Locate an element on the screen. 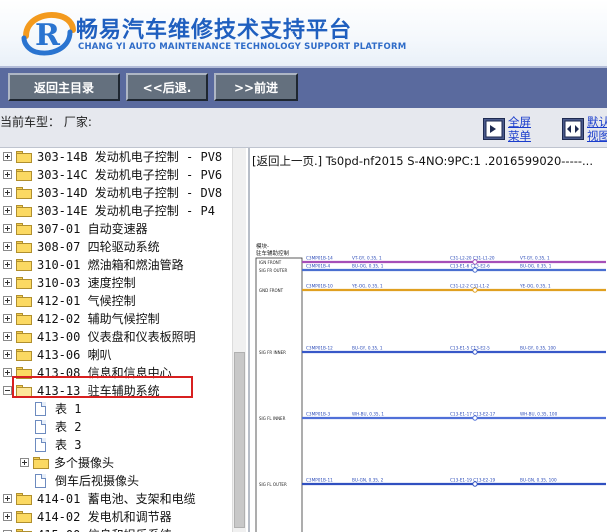 Image resolution: width=607 pixels, height=532 pixels. tree-item: 303-14B 发动机电子控制 - PV8 is located at coordinates (116, 157).